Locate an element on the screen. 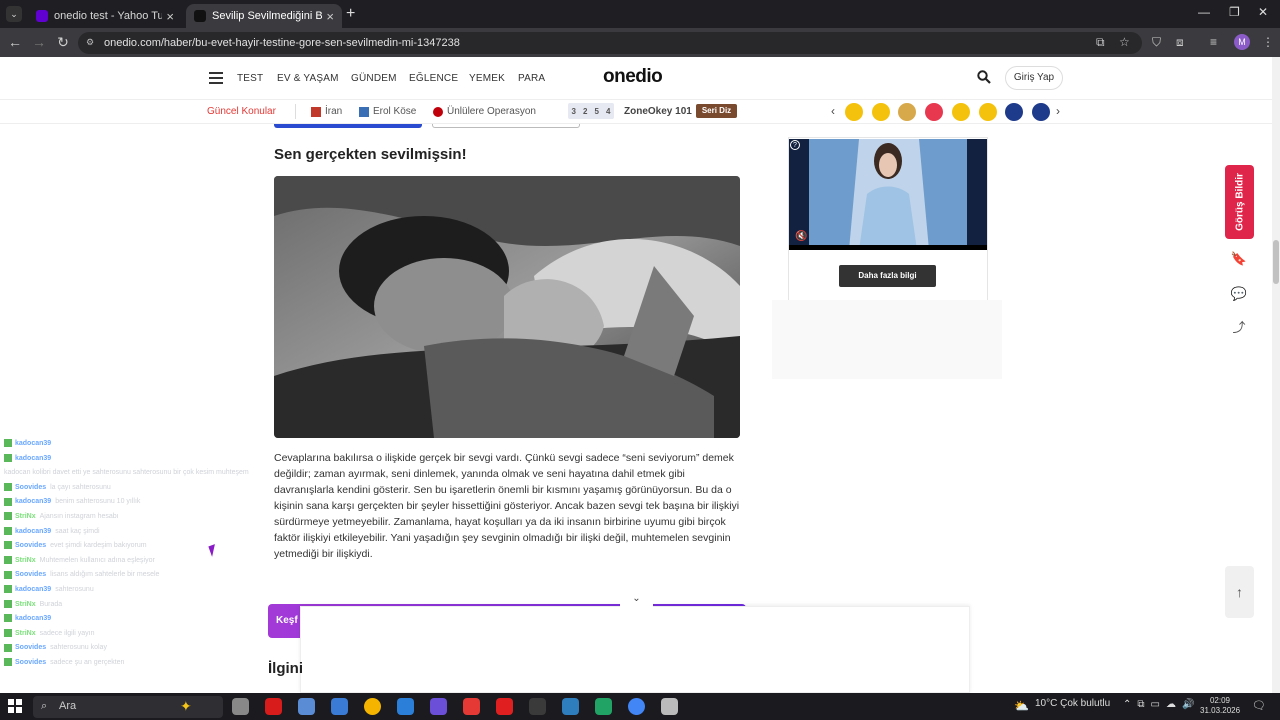 This screenshot has height=720, width=1280. scroll-top-button: ↑ is located at coordinates (1239, 592).